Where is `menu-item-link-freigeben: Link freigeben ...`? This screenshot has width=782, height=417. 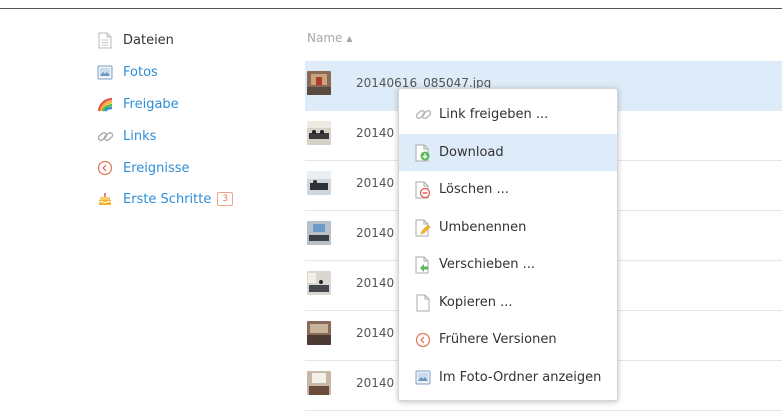
menu-item-link-freigeben: Link freigeben ... is located at coordinates (508, 114).